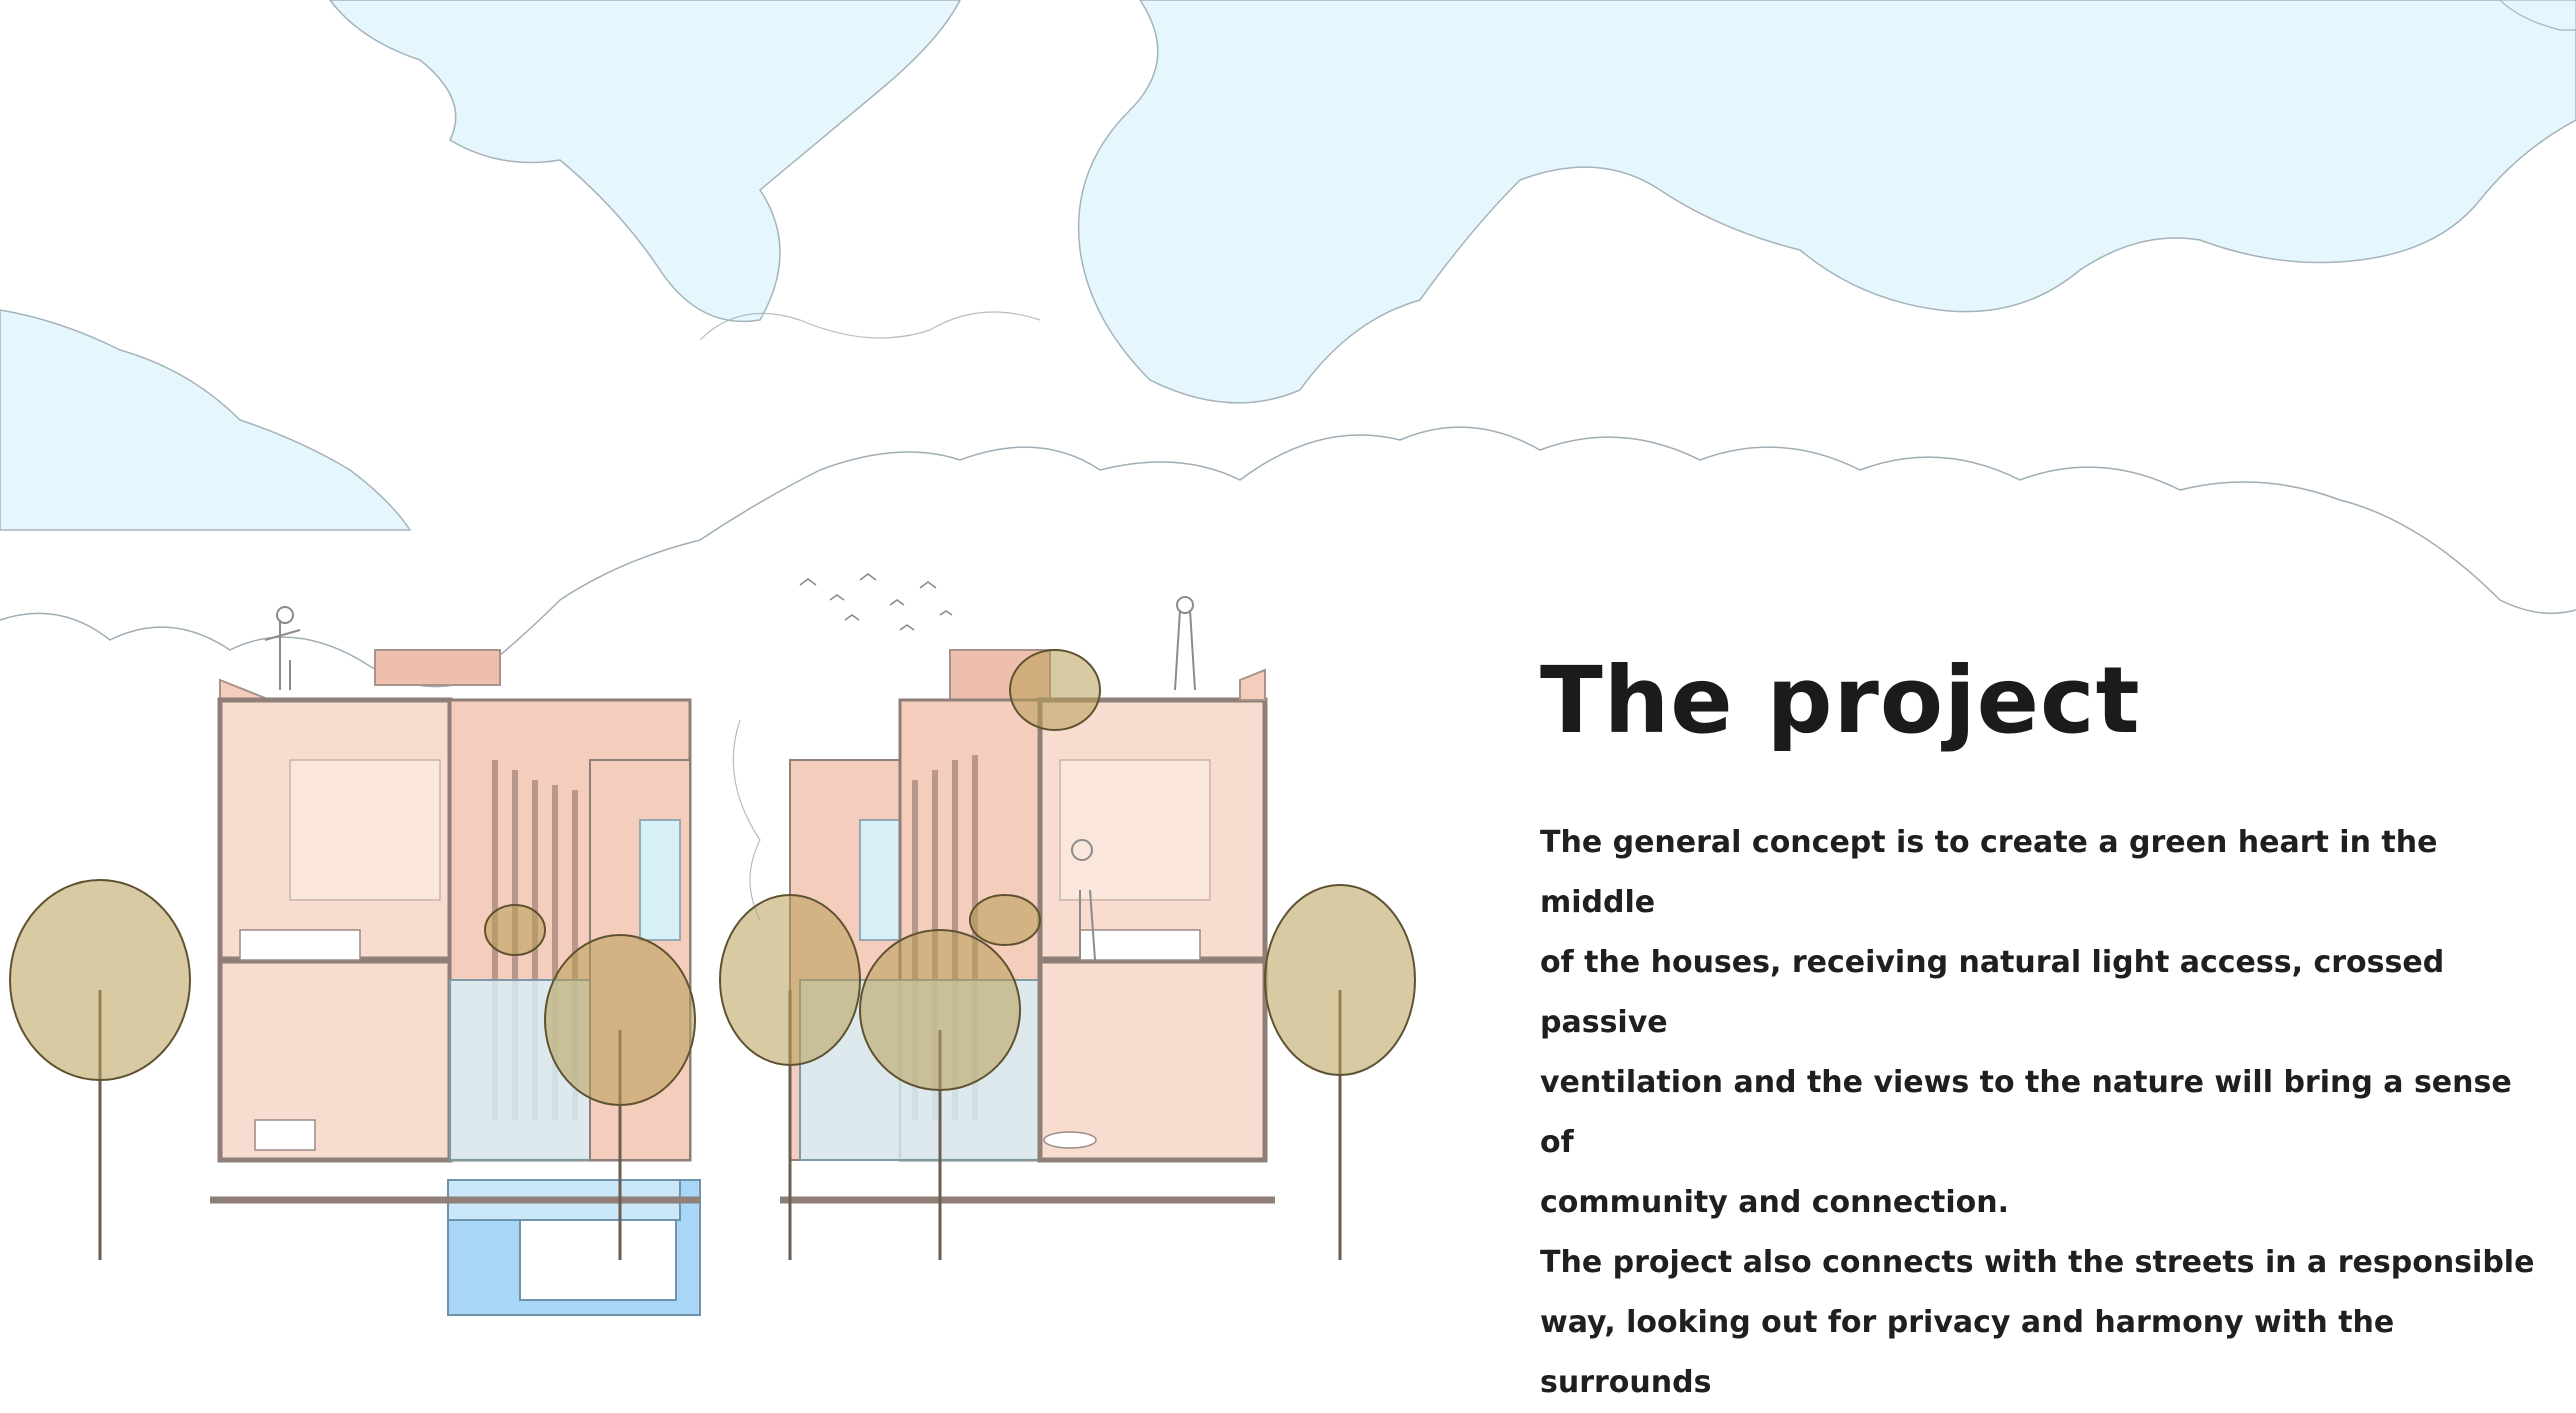  Describe the element at coordinates (876, 602) in the screenshot. I see `birds` at that location.